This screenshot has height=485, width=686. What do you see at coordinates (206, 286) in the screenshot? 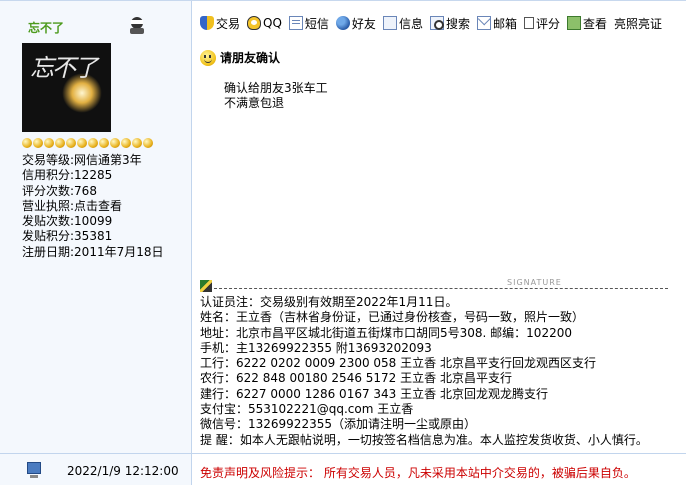
I see `pen-icon` at bounding box center [206, 286].